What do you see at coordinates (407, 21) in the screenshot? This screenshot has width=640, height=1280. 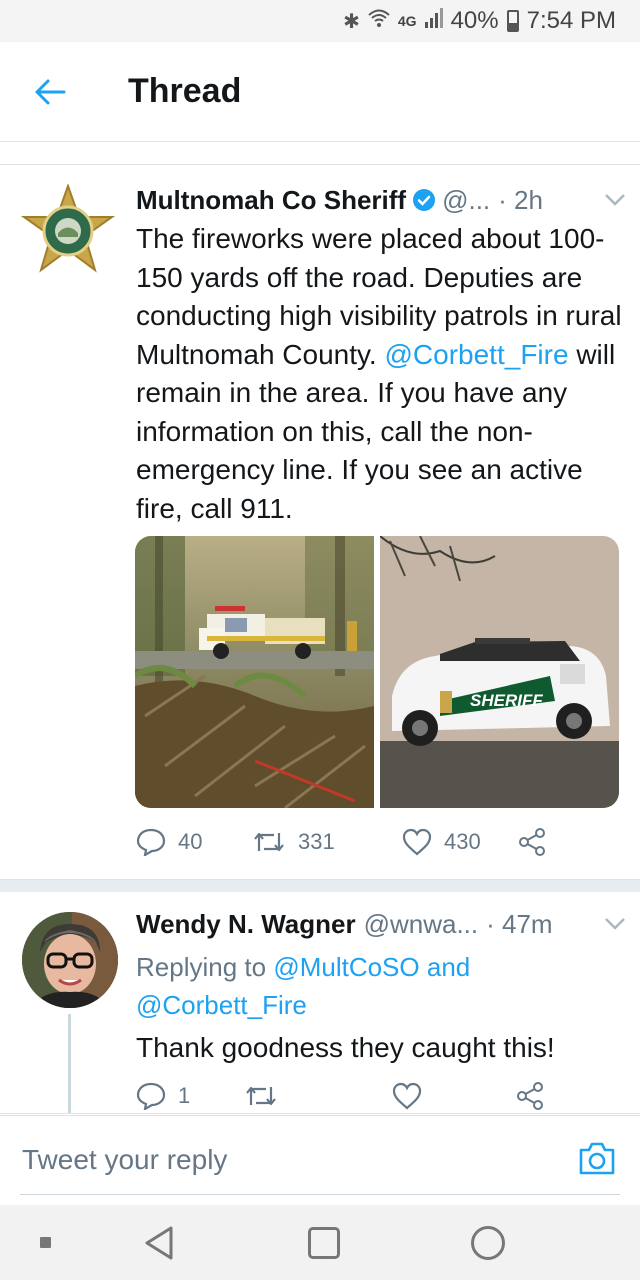 I see `network-type: 4G` at bounding box center [407, 21].